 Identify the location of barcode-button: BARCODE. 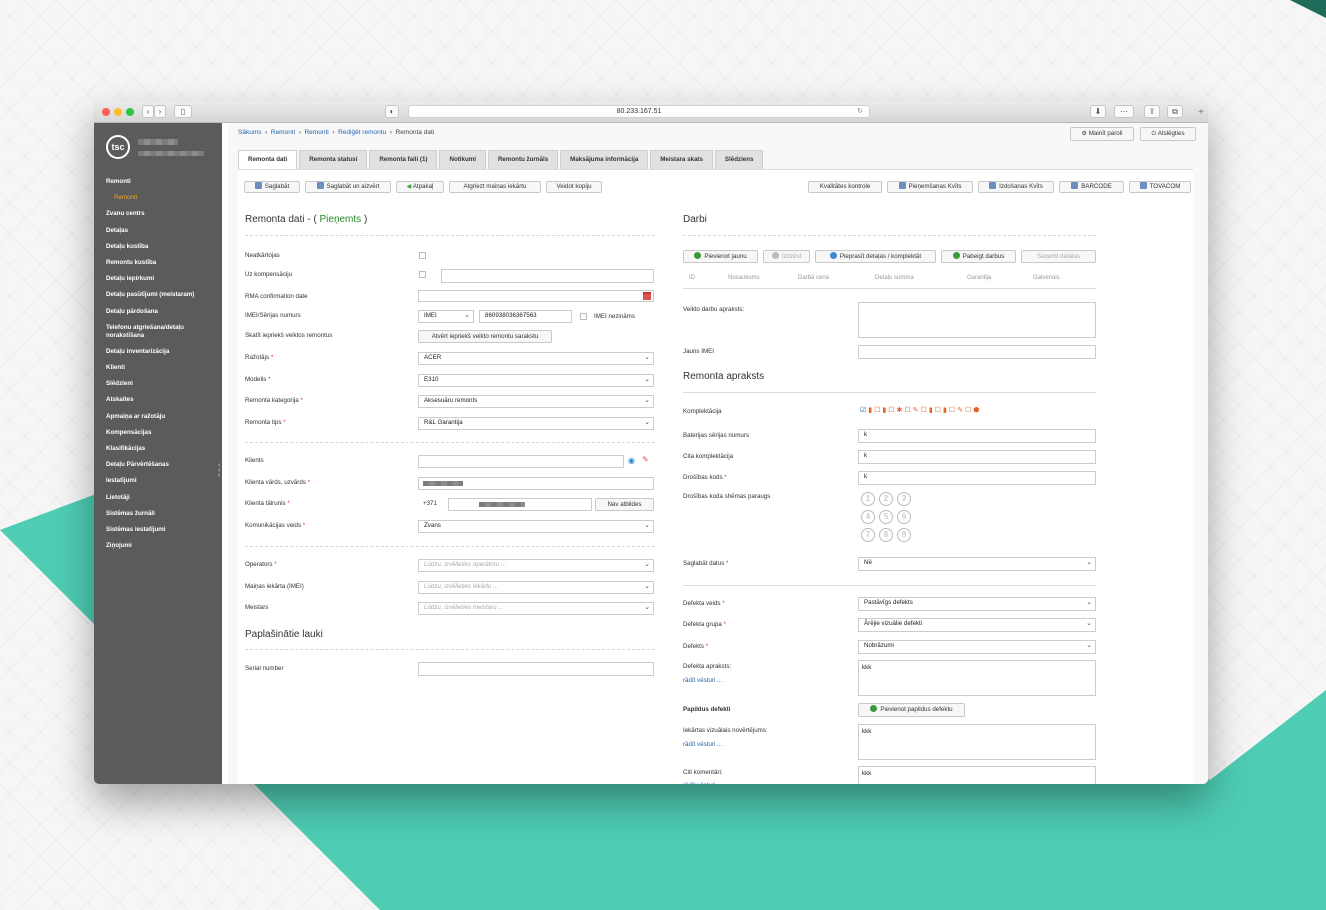
(1091, 187).